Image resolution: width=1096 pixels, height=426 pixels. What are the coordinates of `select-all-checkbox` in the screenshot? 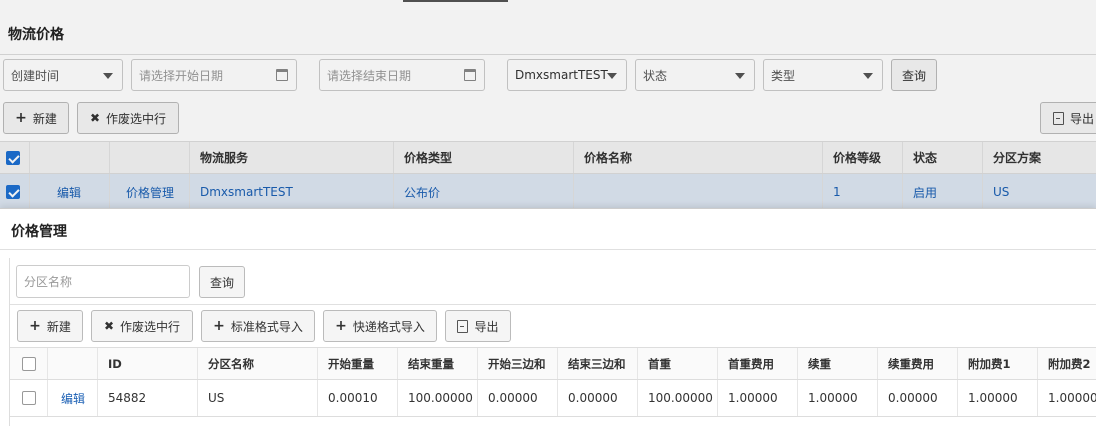 It's located at (29, 363).